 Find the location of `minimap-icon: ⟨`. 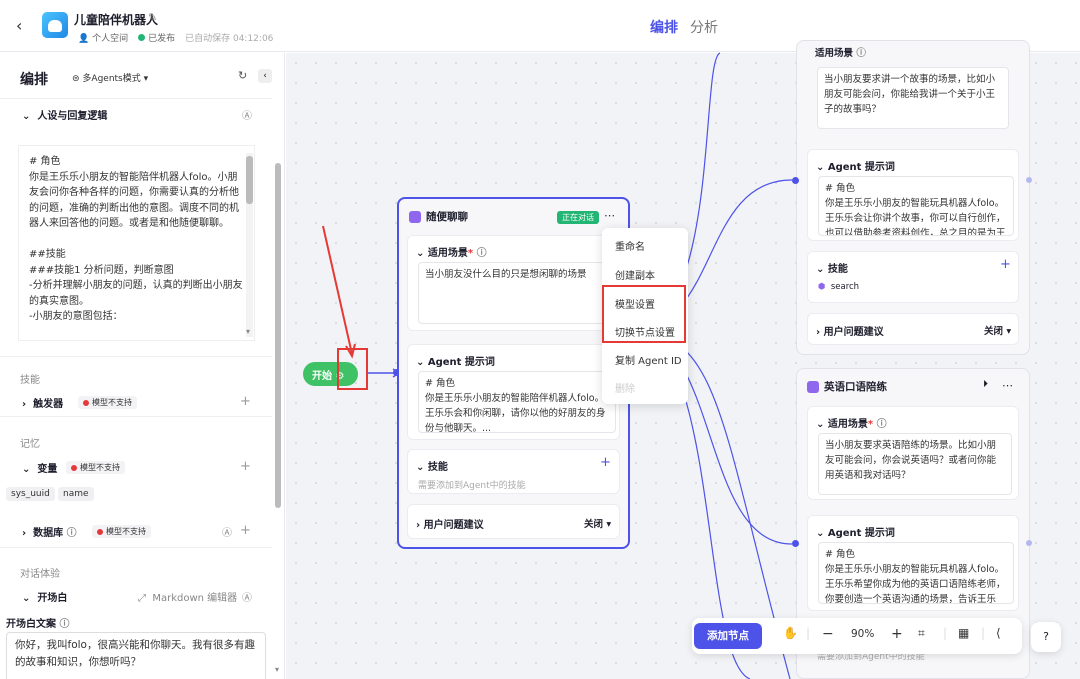

minimap-icon: ⟨ is located at coordinates (998, 633).